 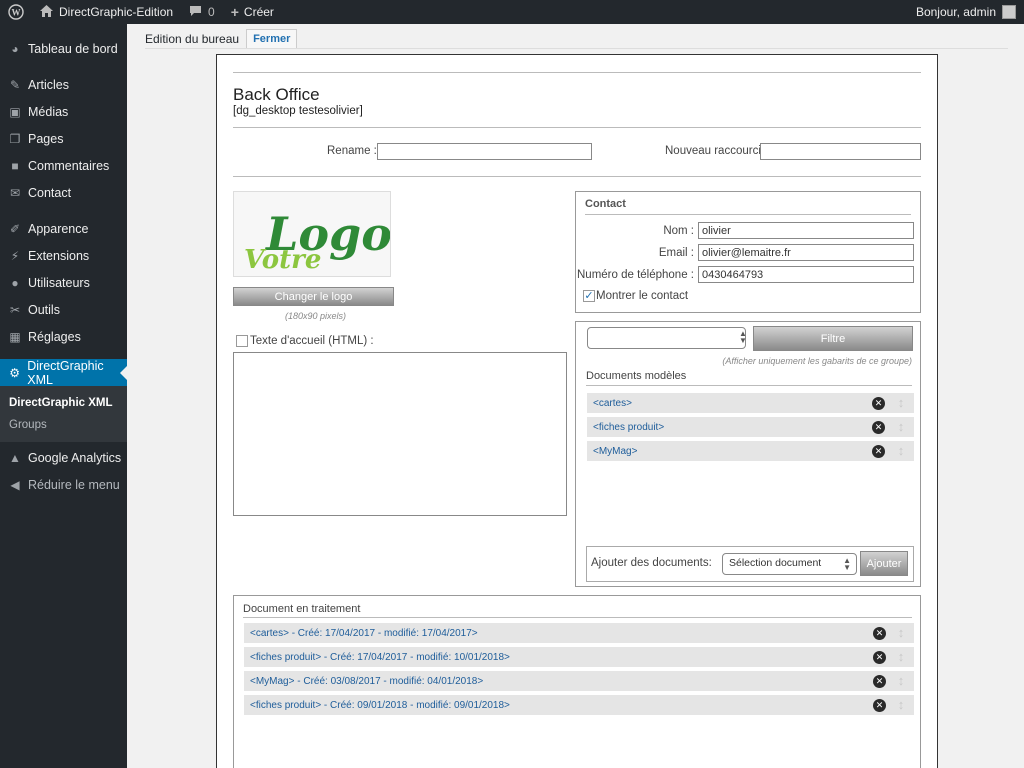 What do you see at coordinates (955, 12) in the screenshot?
I see `greeting: Bonjour, admin` at bounding box center [955, 12].